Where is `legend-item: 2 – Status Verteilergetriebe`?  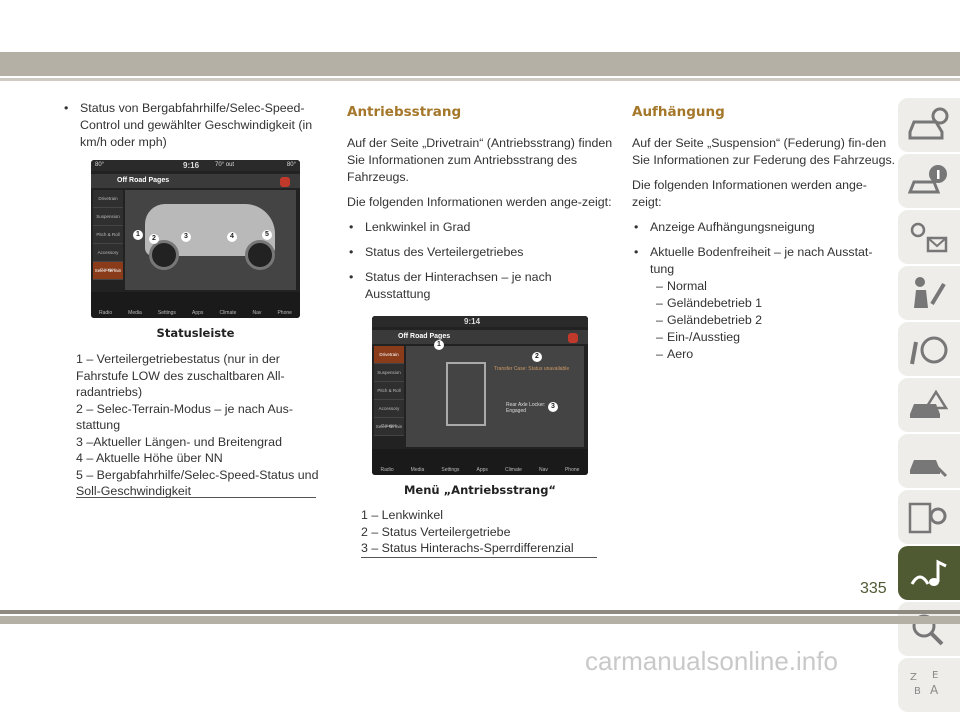
legend-item: 2 – Status Verteilergetriebe is located at coordinates (436, 531).